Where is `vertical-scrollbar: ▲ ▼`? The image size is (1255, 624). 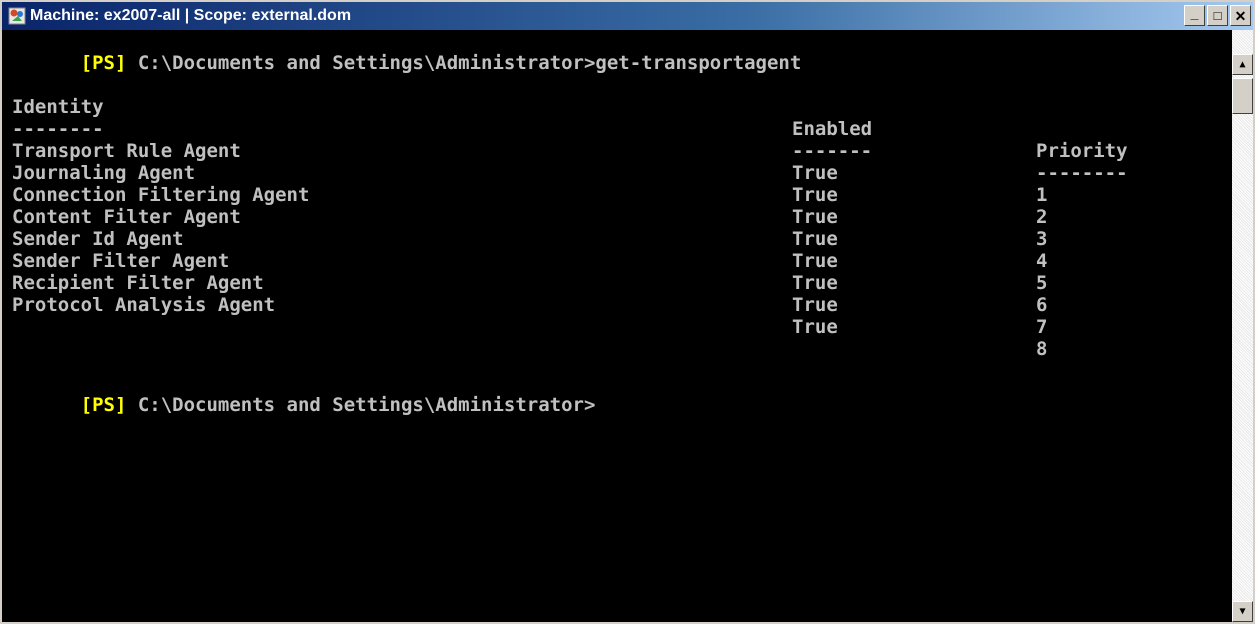 vertical-scrollbar: ▲ ▼ is located at coordinates (1242, 326).